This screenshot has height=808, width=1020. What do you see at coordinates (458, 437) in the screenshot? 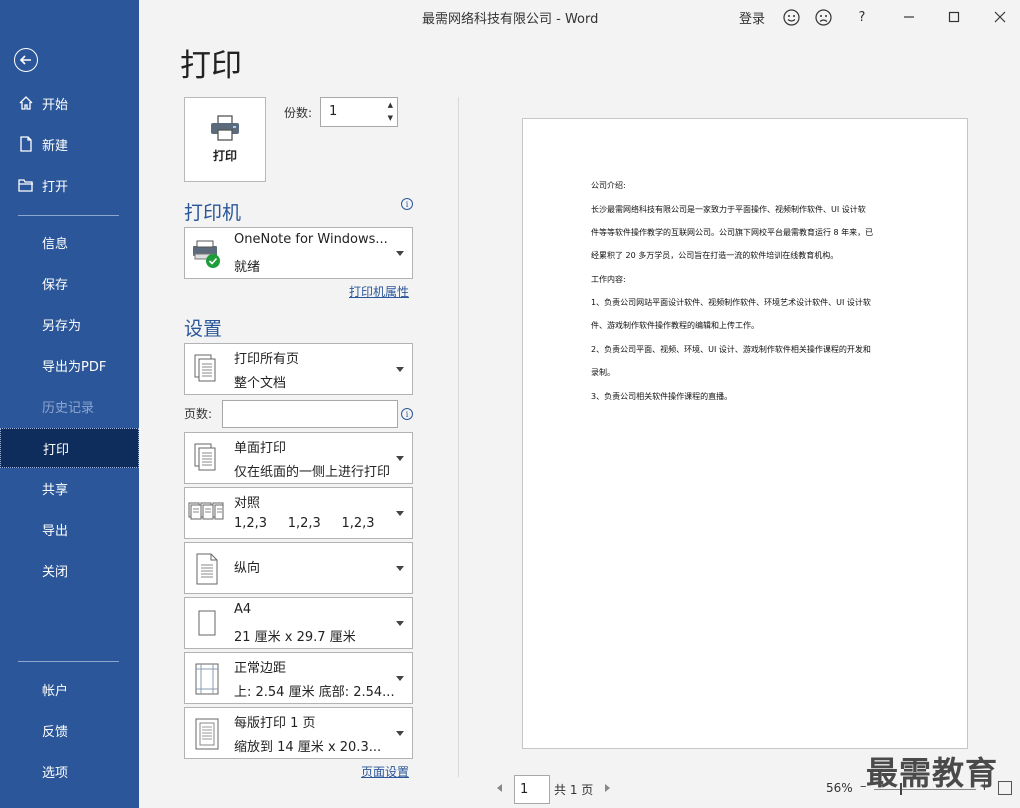
I see `pane-divider` at bounding box center [458, 437].